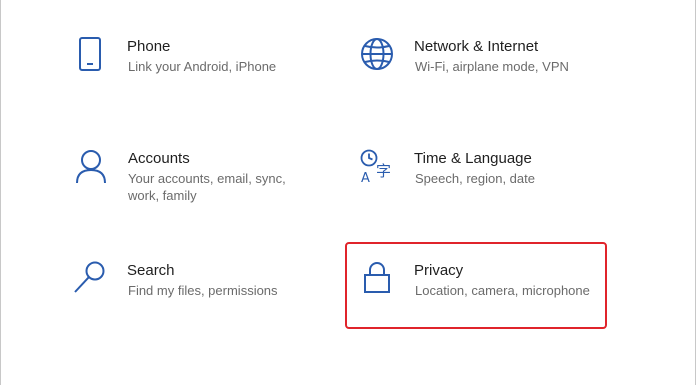 Image resolution: width=696 pixels, height=385 pixels. What do you see at coordinates (207, 187) in the screenshot?
I see `tile-description: Your accounts, email, sync, work, family` at bounding box center [207, 187].